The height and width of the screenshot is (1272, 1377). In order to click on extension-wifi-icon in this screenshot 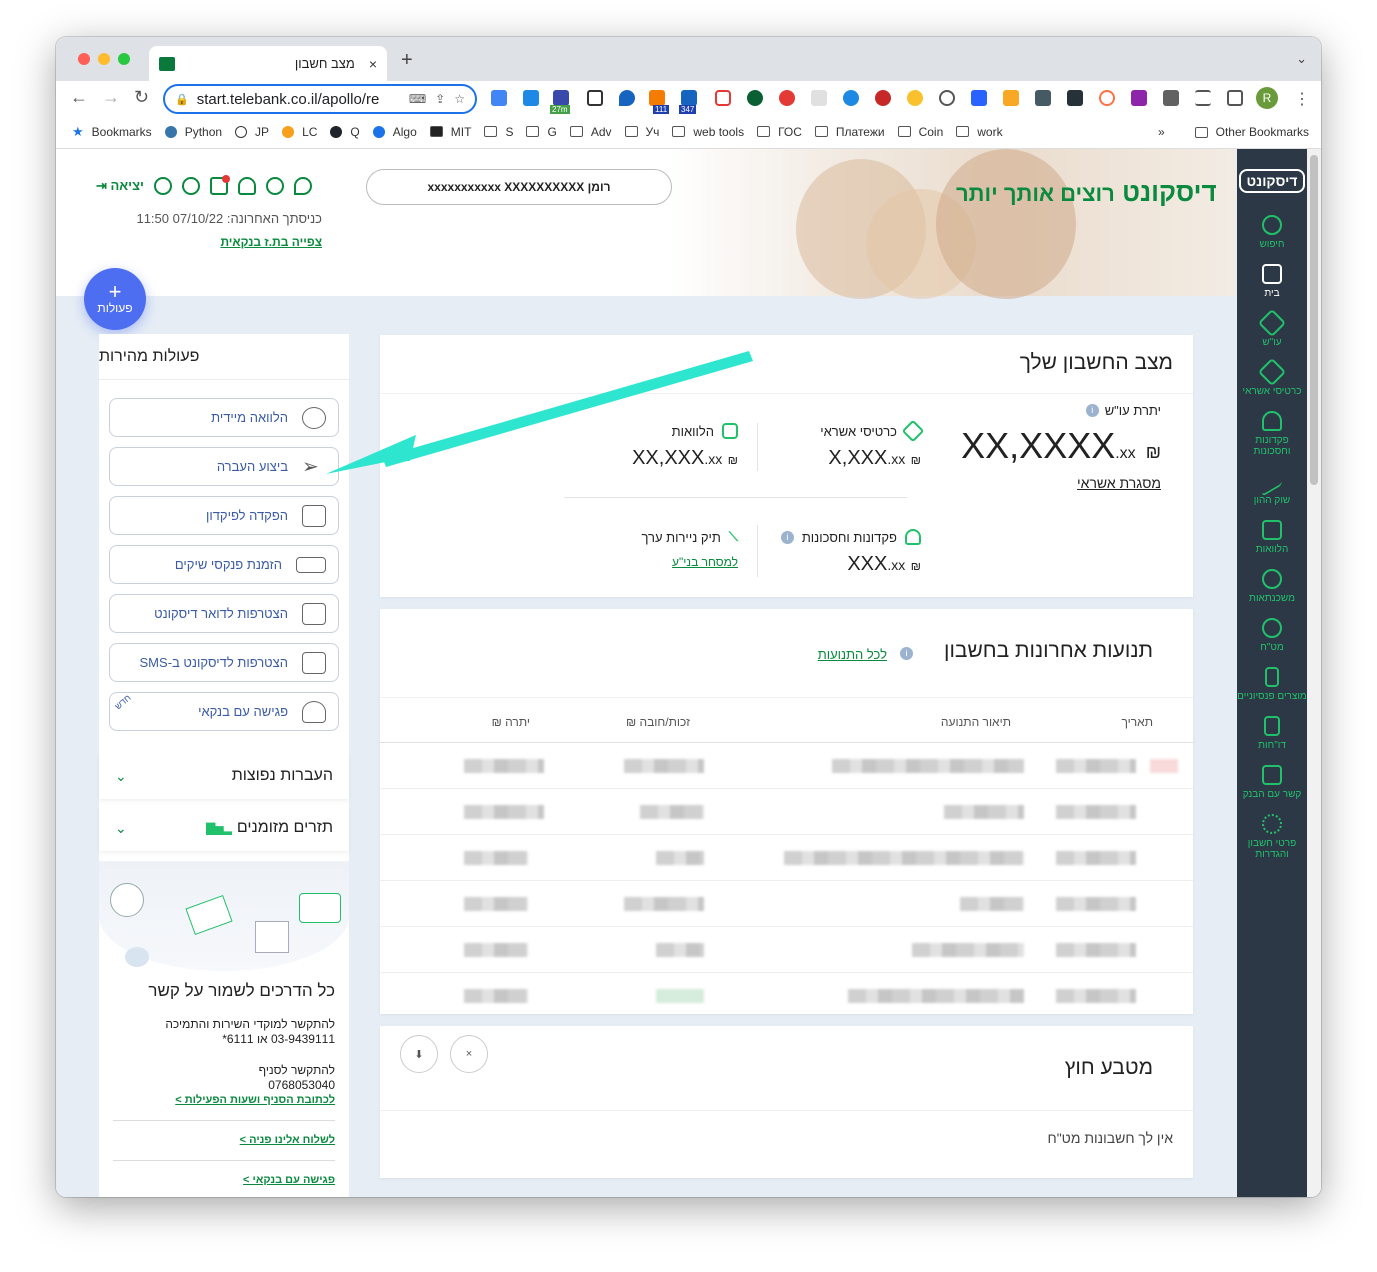, I will do `click(689, 98)`.